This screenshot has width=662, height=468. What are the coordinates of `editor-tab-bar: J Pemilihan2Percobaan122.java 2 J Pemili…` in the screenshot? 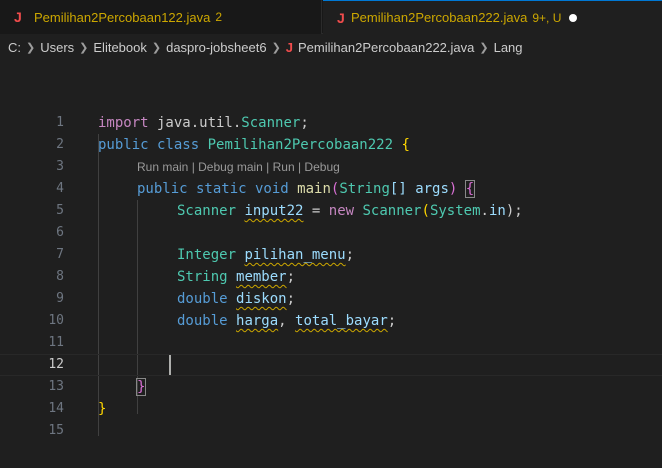 It's located at (331, 17).